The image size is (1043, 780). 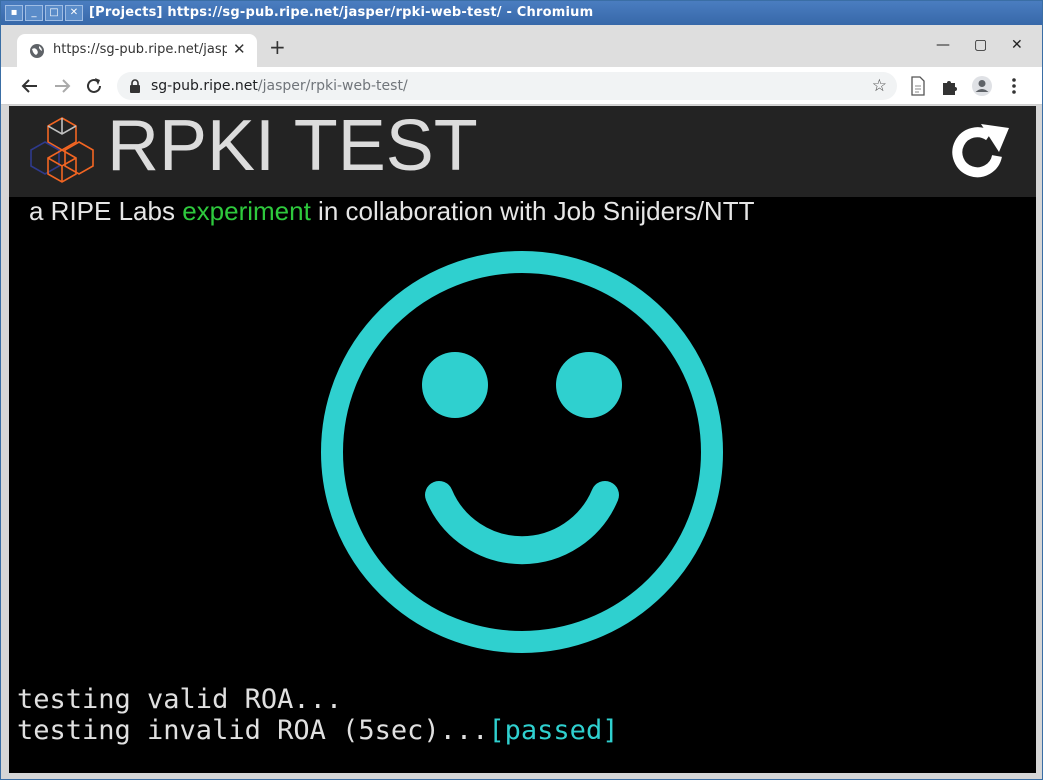 What do you see at coordinates (54, 13) in the screenshot?
I see `title-maximize-button: □` at bounding box center [54, 13].